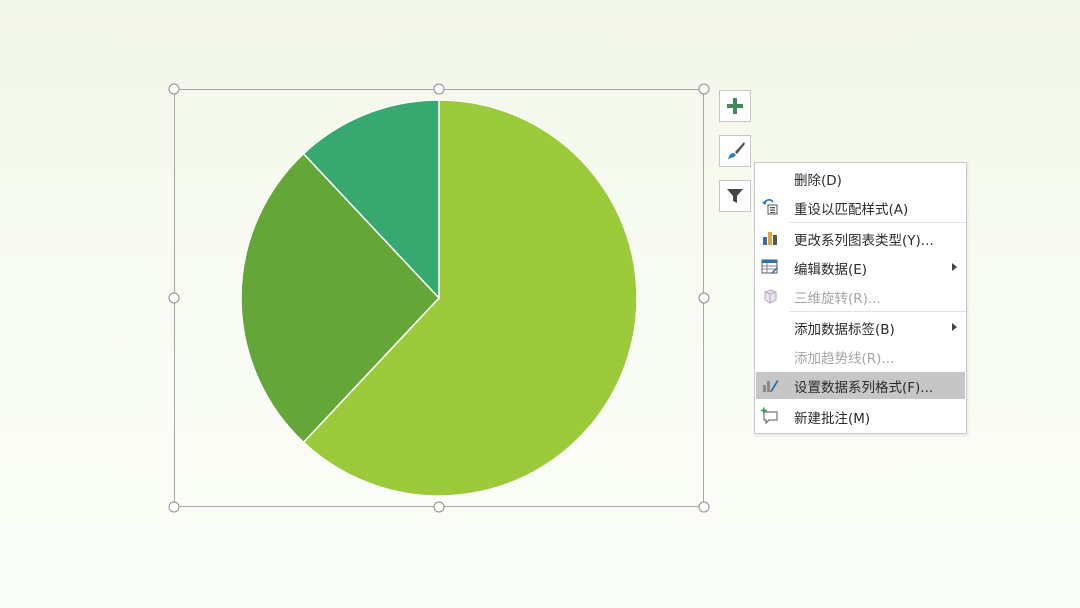 The height and width of the screenshot is (608, 1080). I want to click on chart-filters-button, so click(735, 196).